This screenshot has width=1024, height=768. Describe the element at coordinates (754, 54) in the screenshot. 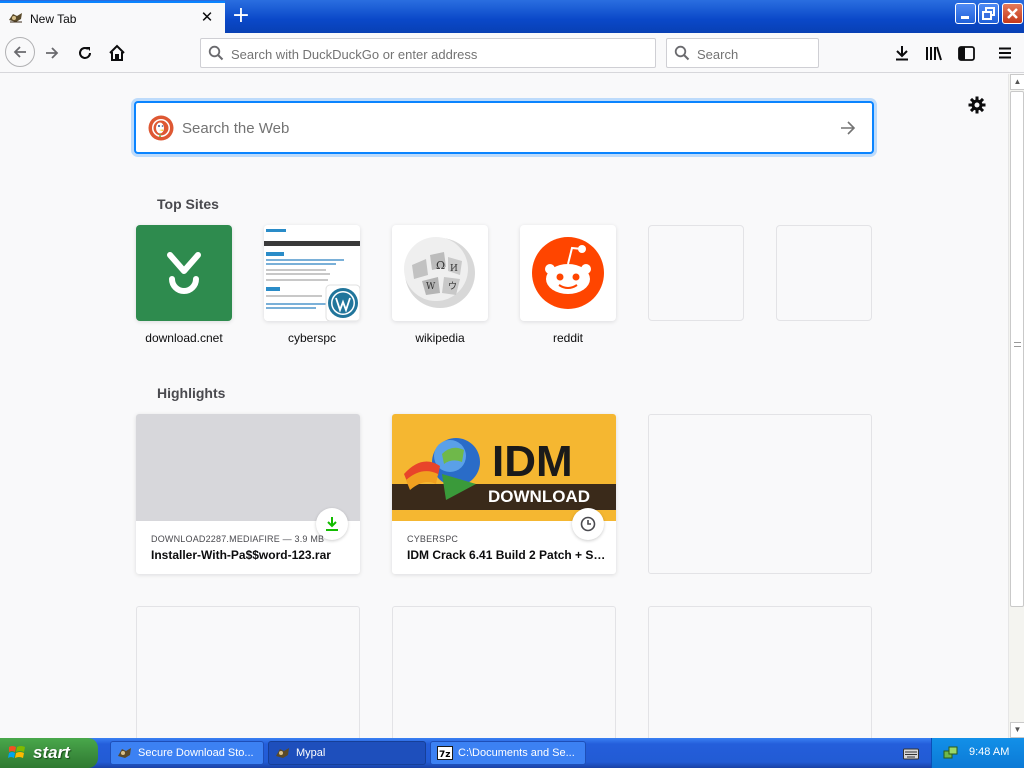

I see `search-input` at that location.